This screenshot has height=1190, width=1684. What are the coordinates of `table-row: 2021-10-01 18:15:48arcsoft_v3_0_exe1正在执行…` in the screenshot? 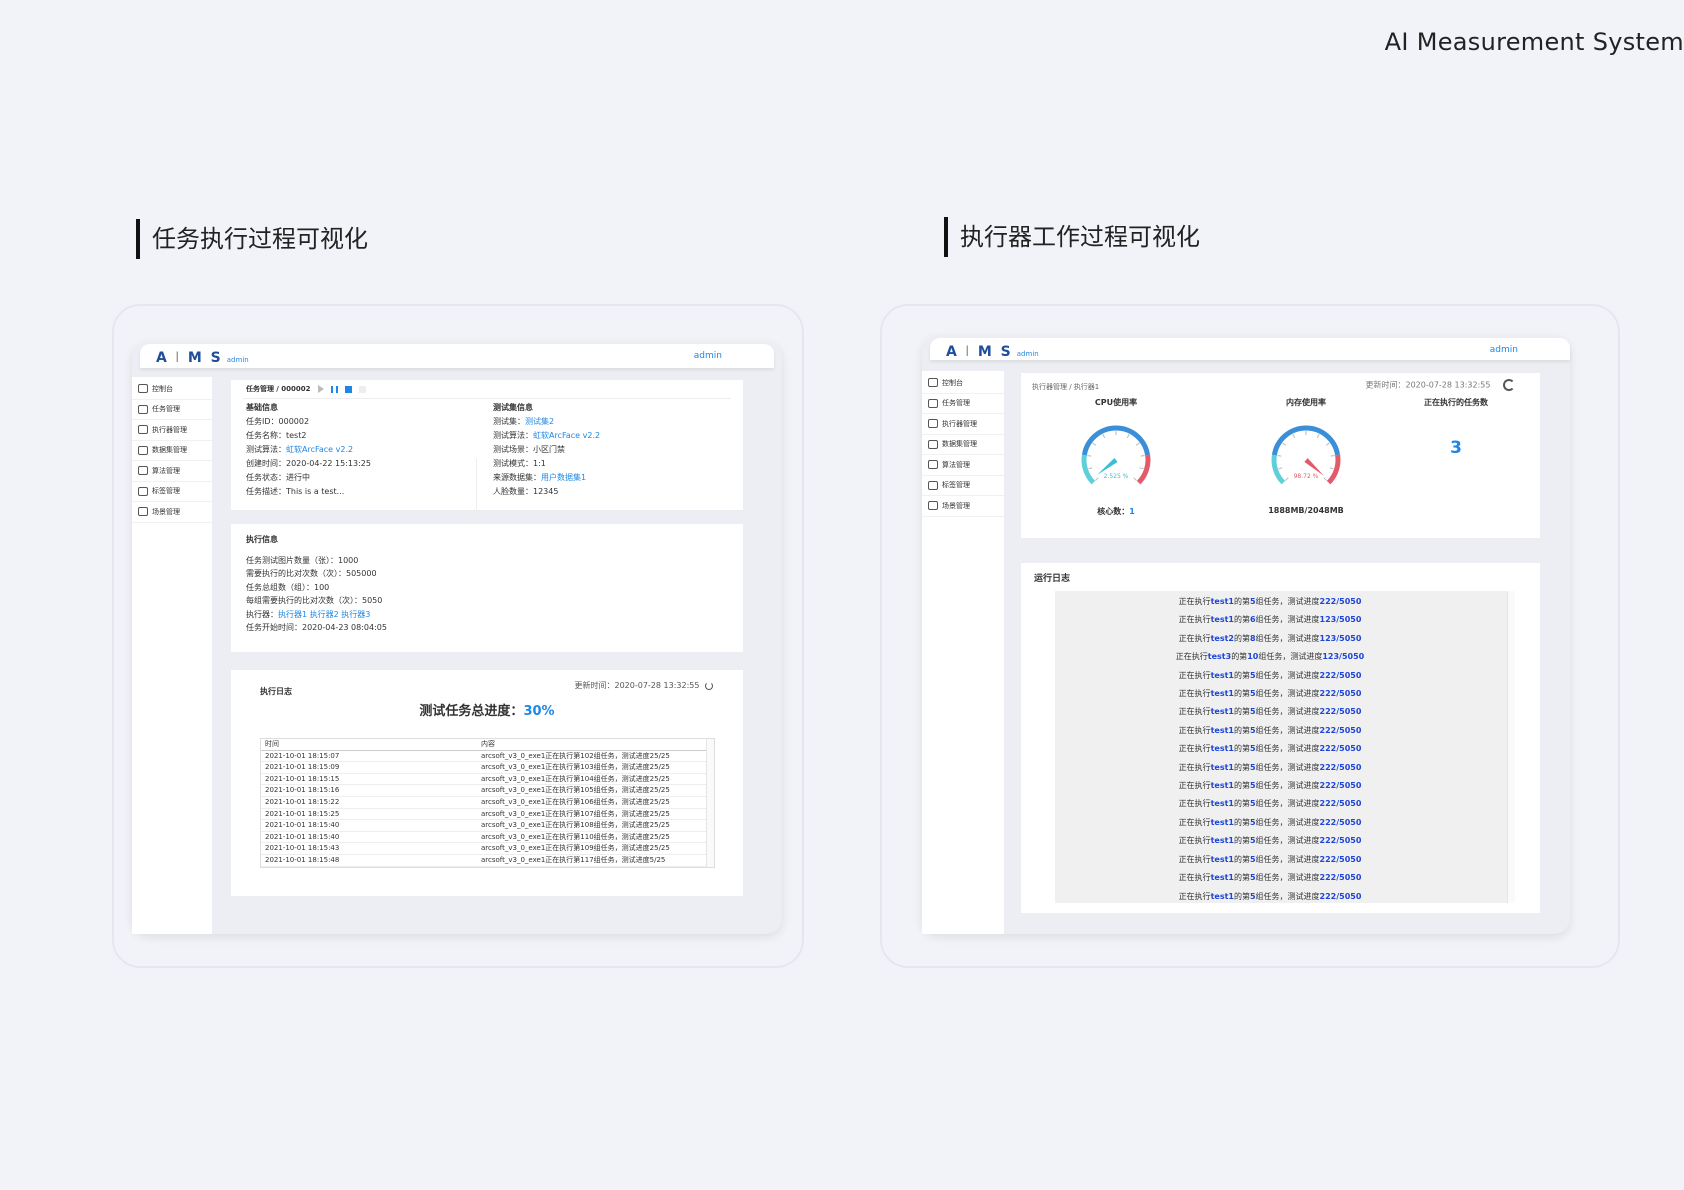 It's located at (487, 861).